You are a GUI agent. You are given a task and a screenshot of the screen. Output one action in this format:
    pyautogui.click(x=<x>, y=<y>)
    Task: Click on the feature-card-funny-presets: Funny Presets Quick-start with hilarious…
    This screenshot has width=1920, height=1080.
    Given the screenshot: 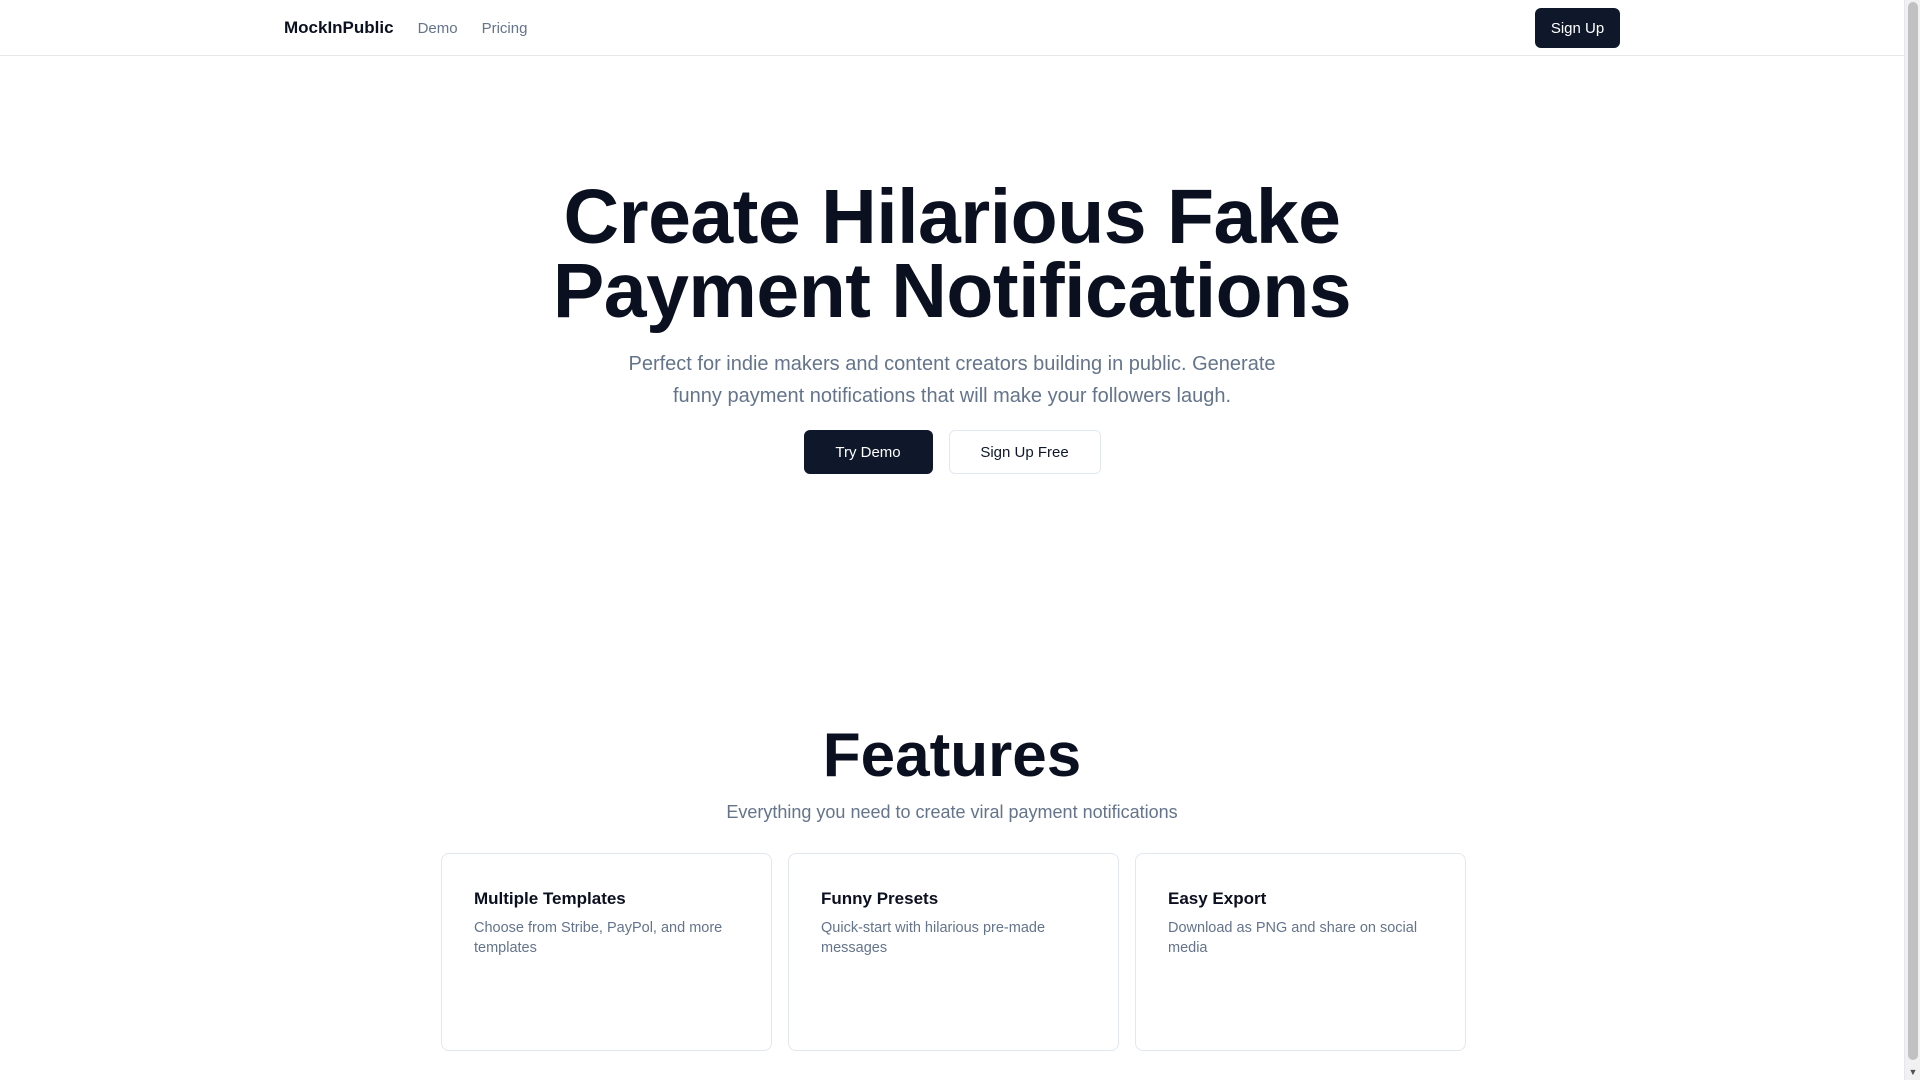 What is the action you would take?
    pyautogui.click(x=953, y=952)
    